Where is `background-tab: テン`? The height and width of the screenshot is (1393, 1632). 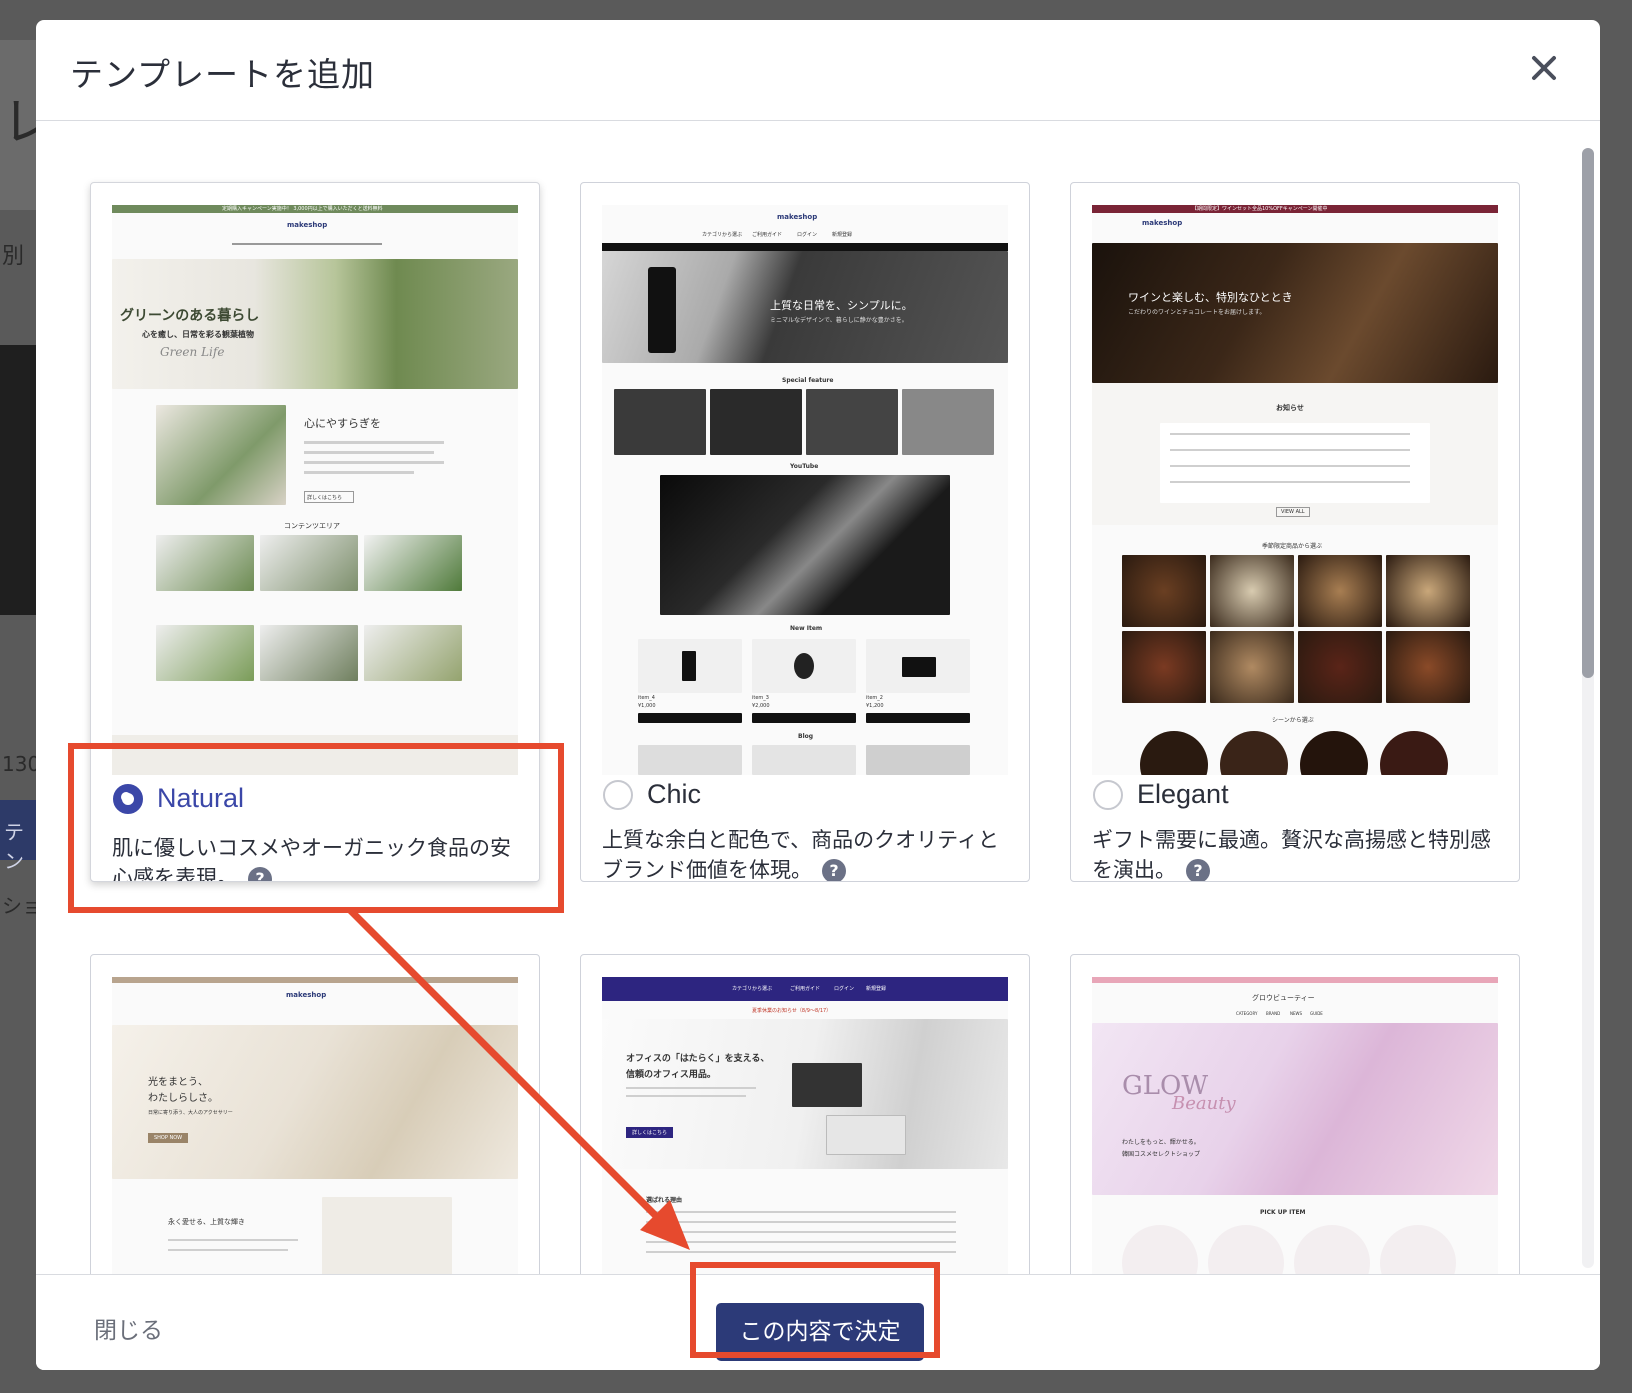 background-tab: テン is located at coordinates (19, 836).